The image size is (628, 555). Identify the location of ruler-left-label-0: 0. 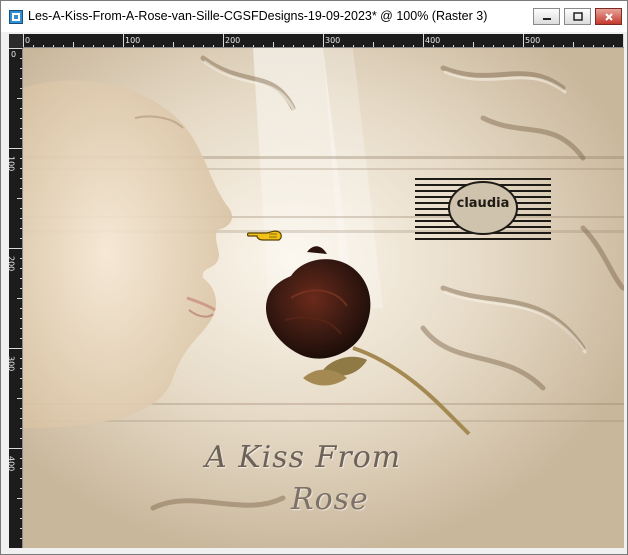
(13, 54).